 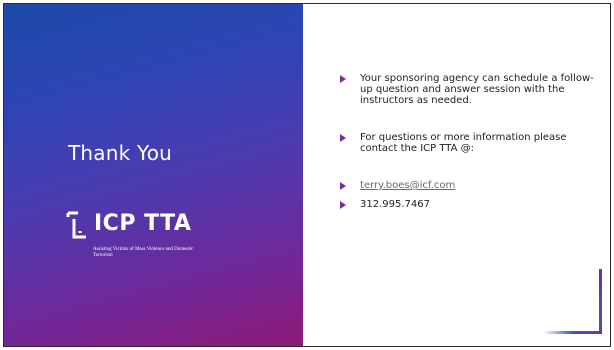 What do you see at coordinates (469, 185) in the screenshot?
I see `bullet-item: terry.boes@icf.com` at bounding box center [469, 185].